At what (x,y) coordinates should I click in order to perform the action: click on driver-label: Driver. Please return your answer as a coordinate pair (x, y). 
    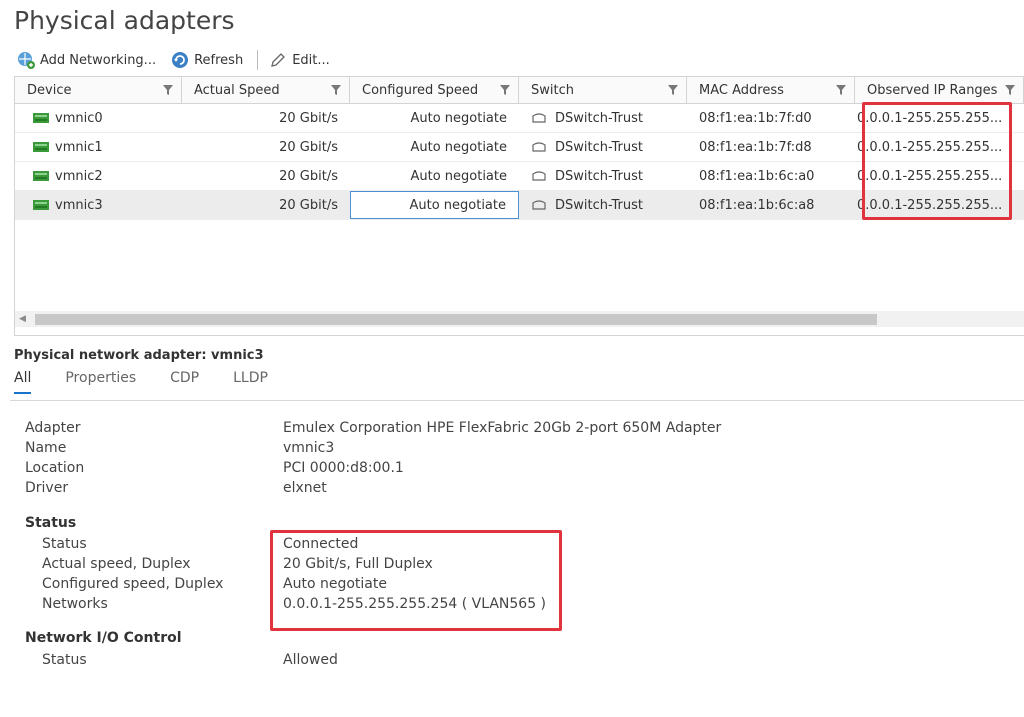
    Looking at the image, I should click on (47, 488).